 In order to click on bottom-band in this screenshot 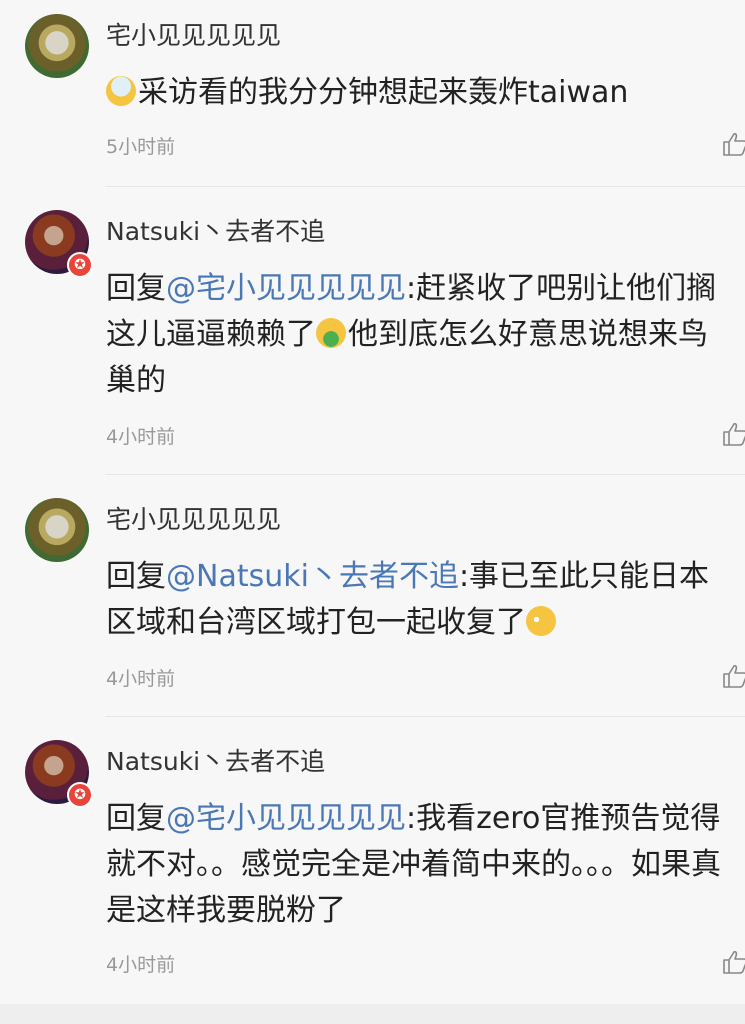, I will do `click(372, 1014)`.